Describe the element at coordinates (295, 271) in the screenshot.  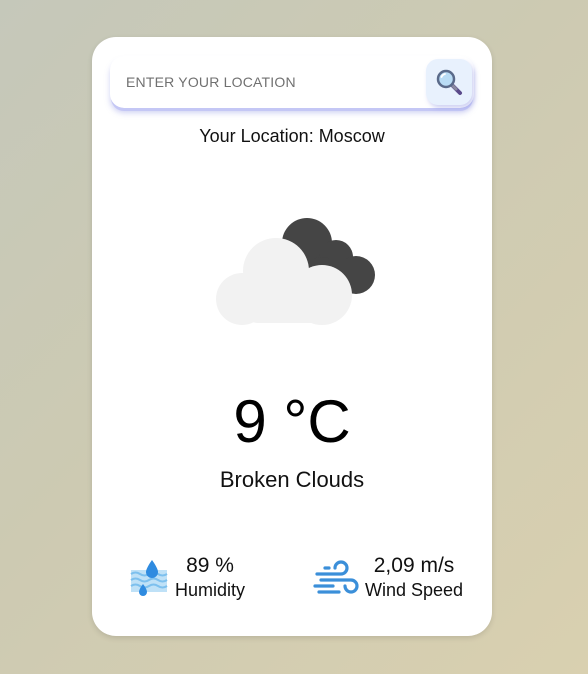
I see `broken-clouds-icon` at that location.